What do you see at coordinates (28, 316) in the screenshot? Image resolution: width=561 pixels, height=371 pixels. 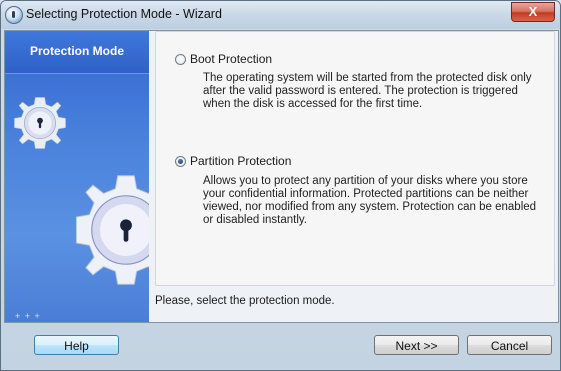 I see `sidebar-dots: + + +` at bounding box center [28, 316].